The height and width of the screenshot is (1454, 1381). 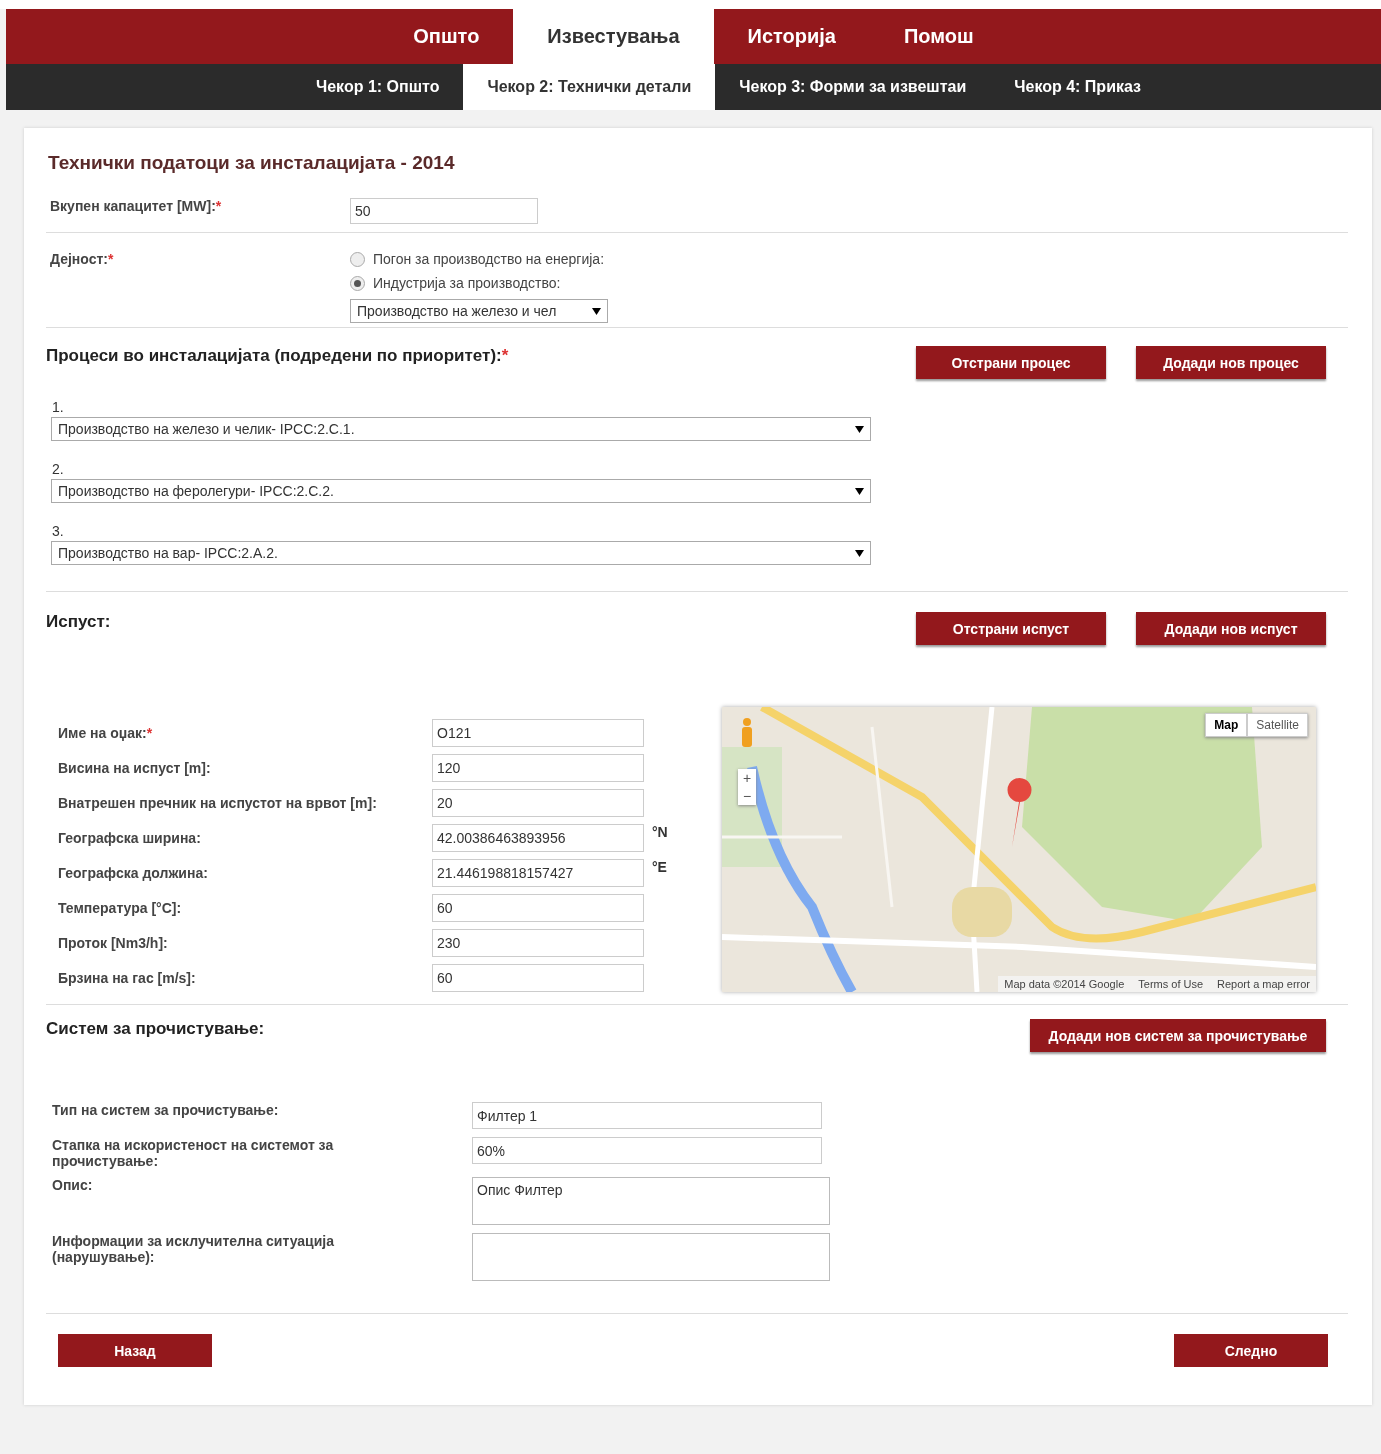 What do you see at coordinates (136, 207) in the screenshot?
I see `field-label: Вкупен капацитет [MW]:*` at bounding box center [136, 207].